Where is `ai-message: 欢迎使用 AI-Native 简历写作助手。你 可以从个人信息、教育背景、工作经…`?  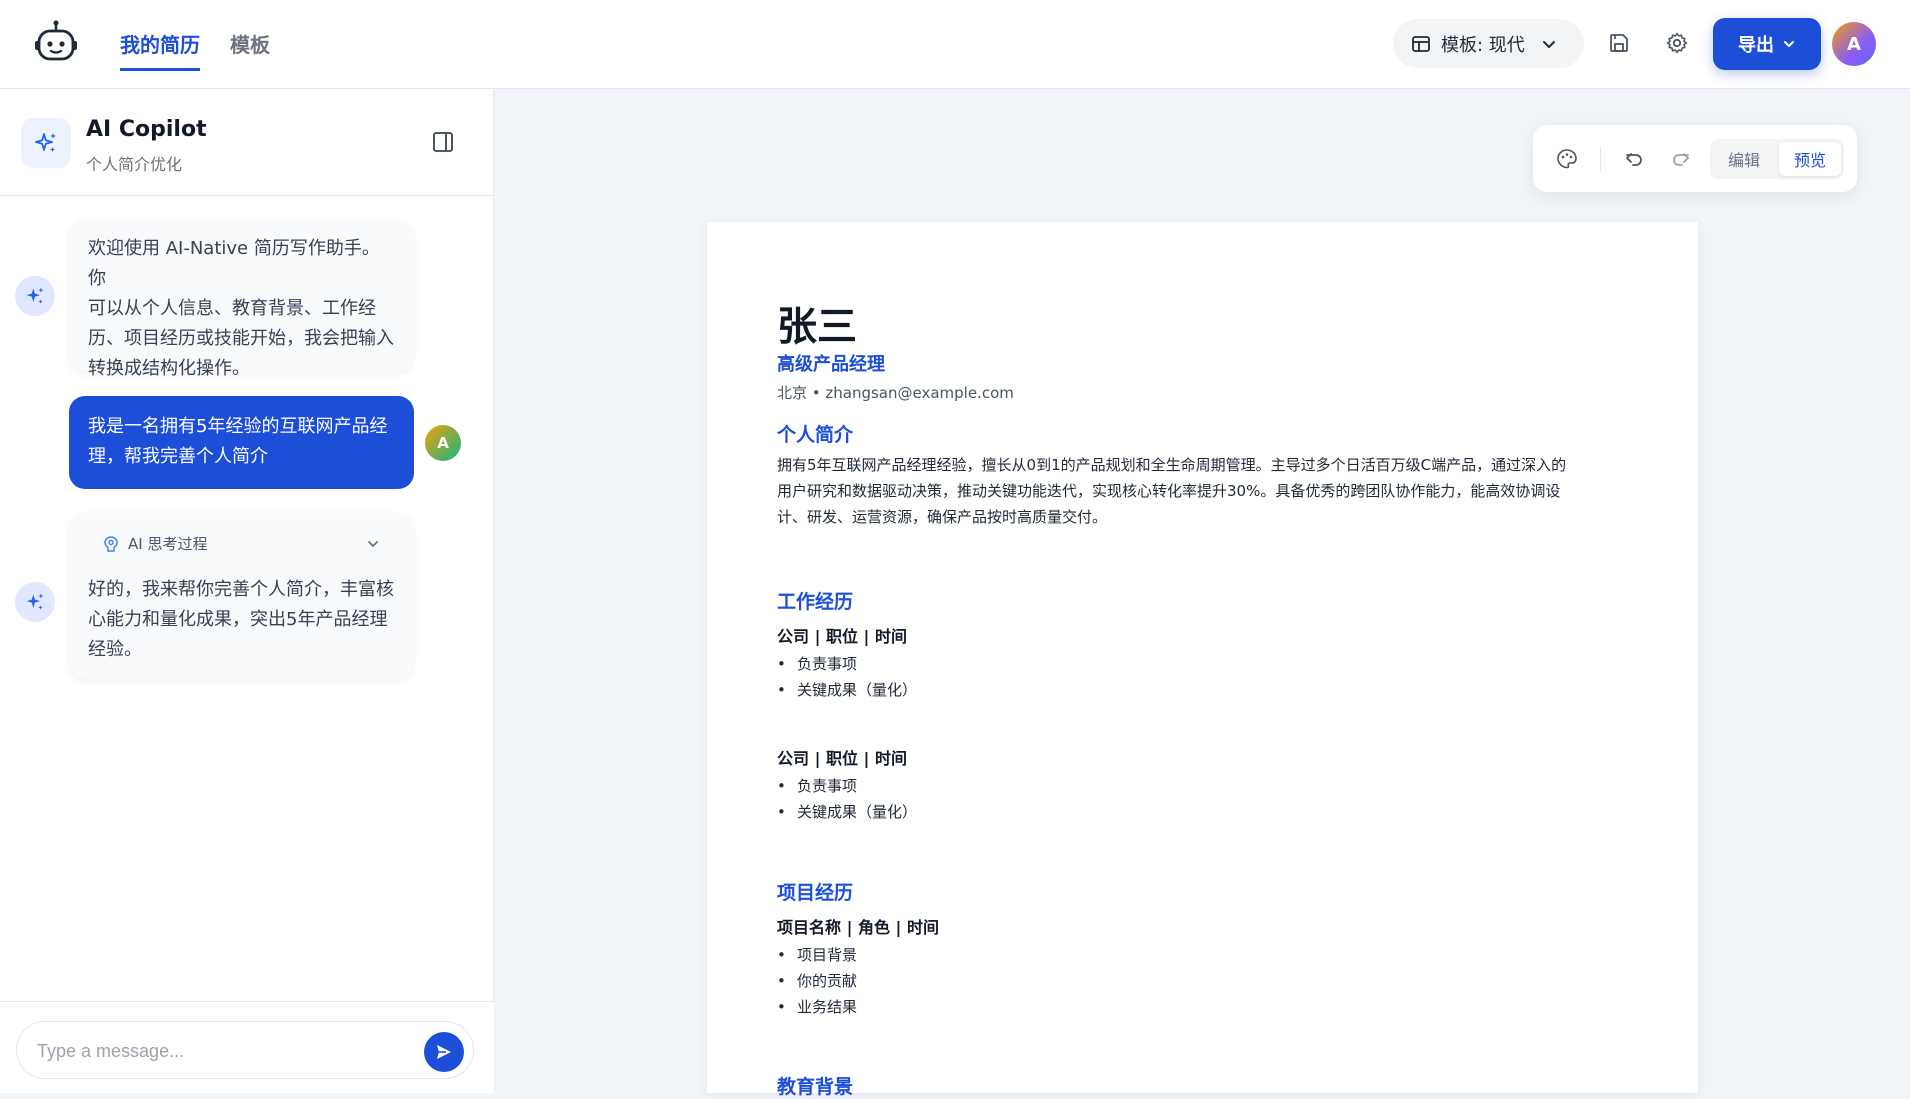
ai-message: 欢迎使用 AI-Native 简历写作助手。你 可以从个人信息、教育背景、工作经… is located at coordinates (241, 299).